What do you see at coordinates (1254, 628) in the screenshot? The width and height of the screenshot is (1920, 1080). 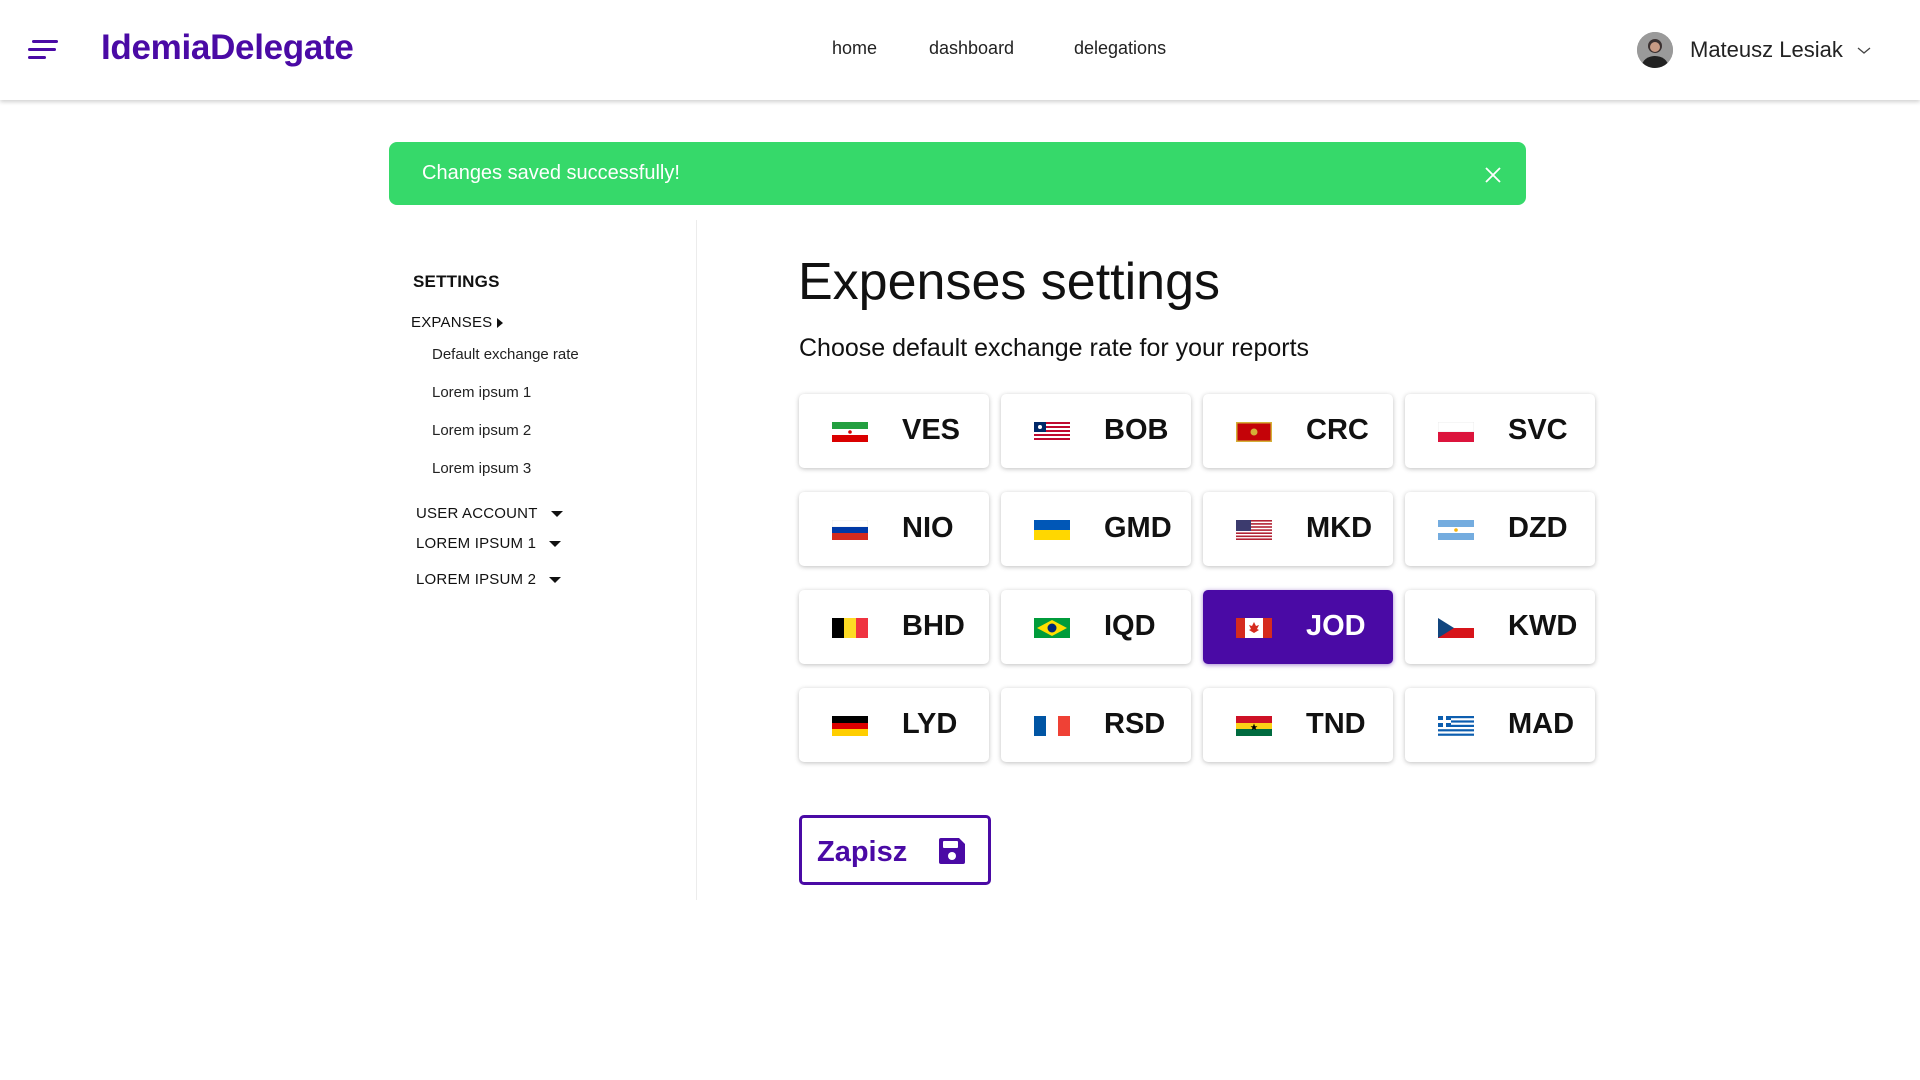 I see `canada-flag-icon` at bounding box center [1254, 628].